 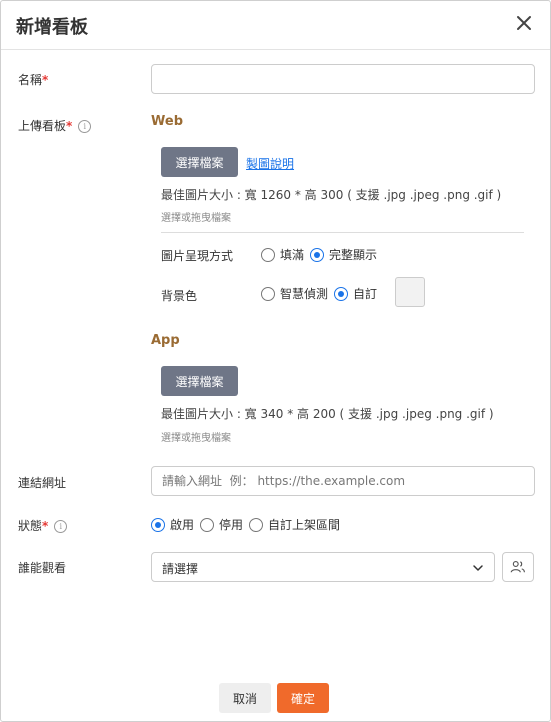 I want to click on users-icon, so click(x=517, y=567).